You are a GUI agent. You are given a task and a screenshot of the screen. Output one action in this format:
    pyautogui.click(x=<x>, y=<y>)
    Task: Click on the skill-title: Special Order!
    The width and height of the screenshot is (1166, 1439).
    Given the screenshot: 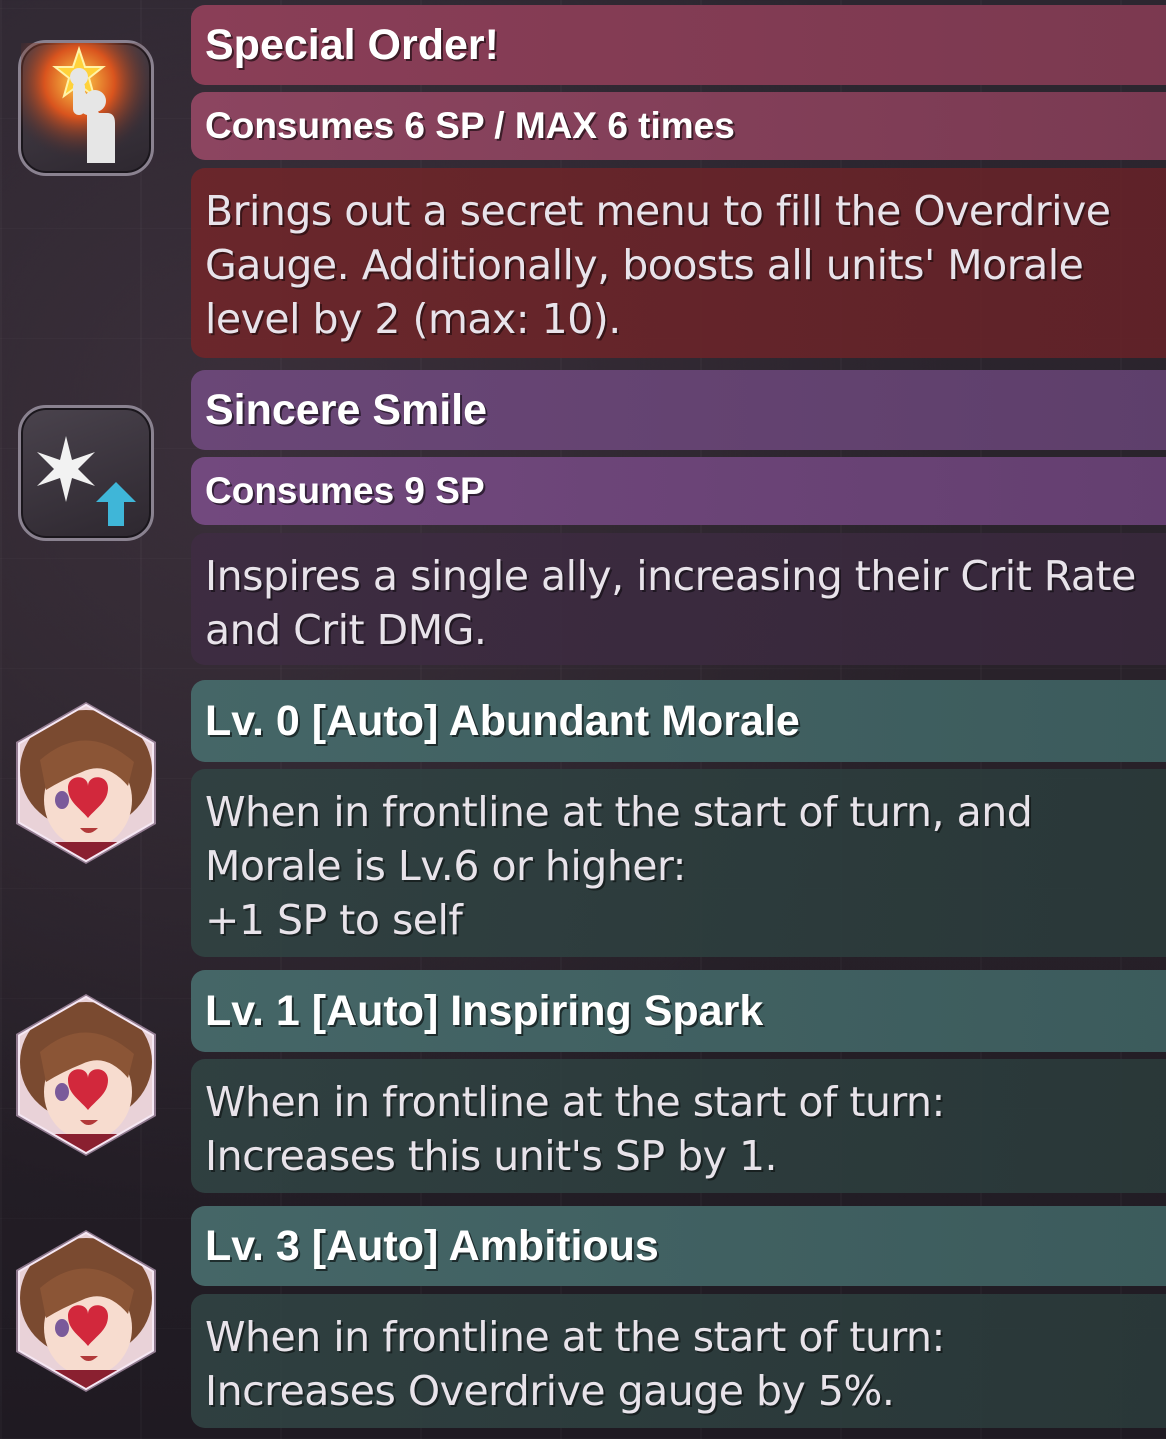 What is the action you would take?
    pyautogui.click(x=678, y=45)
    